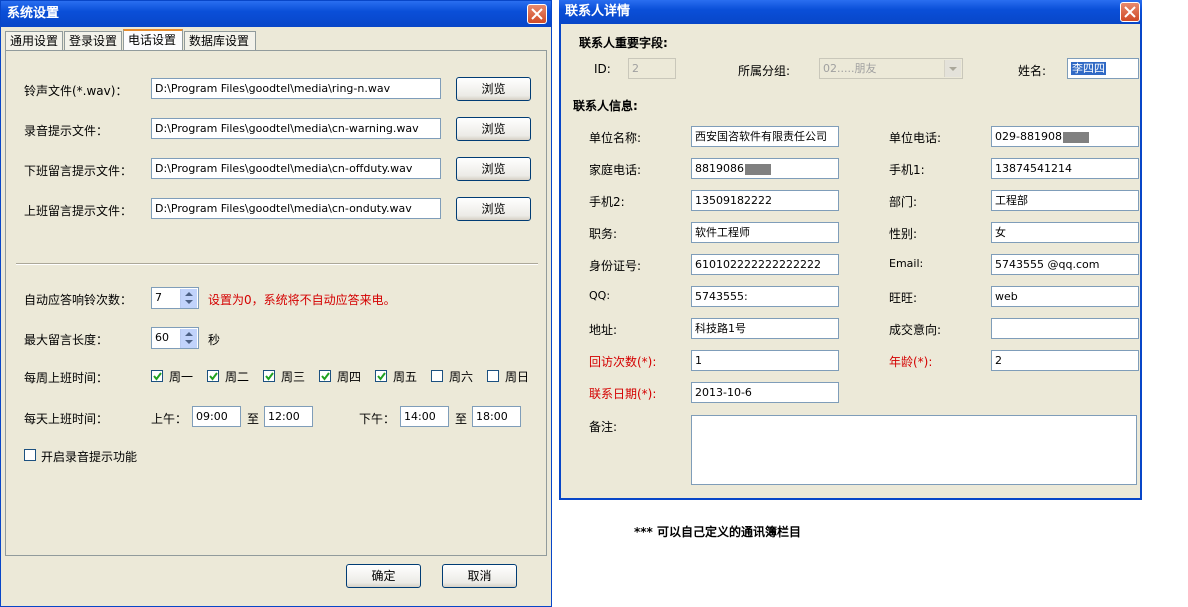 Image resolution: width=1188 pixels, height=607 pixels. Describe the element at coordinates (493, 169) in the screenshot. I see `browse-offduty-button: 浏览` at that location.